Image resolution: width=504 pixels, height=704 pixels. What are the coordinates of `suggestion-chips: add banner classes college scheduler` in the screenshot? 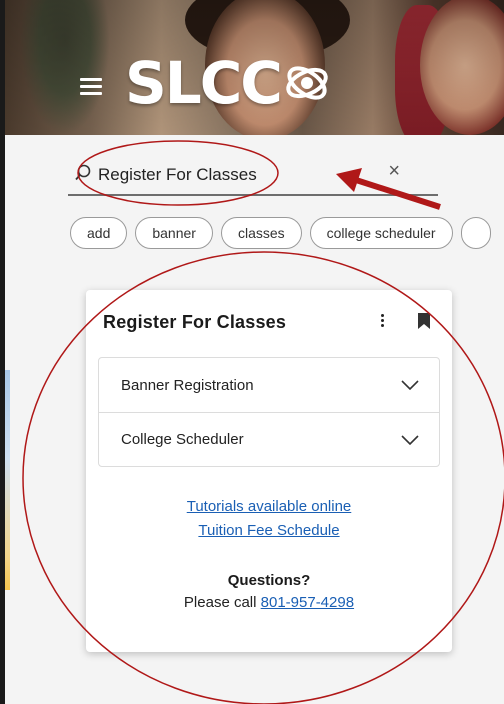 It's located at (280, 233).